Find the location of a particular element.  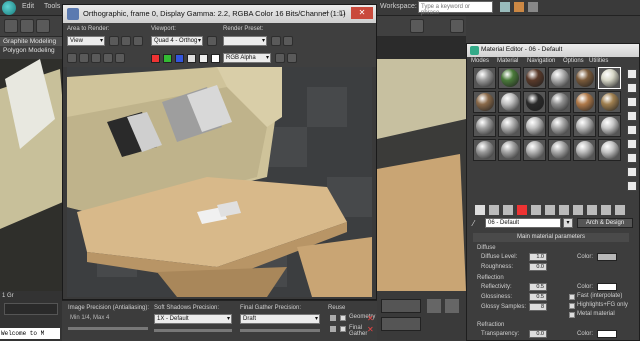

reflectivity-input: 0.5 is located at coordinates (538, 287).